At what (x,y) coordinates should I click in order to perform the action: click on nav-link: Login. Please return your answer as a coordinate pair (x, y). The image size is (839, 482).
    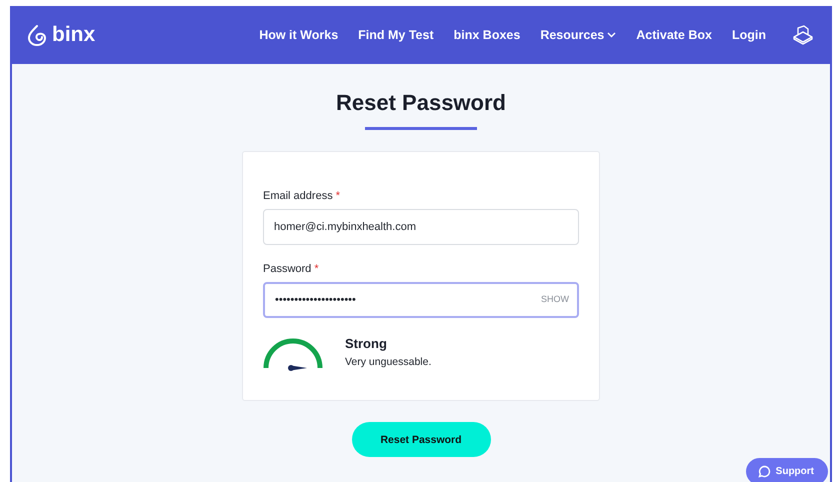
    Looking at the image, I should click on (749, 35).